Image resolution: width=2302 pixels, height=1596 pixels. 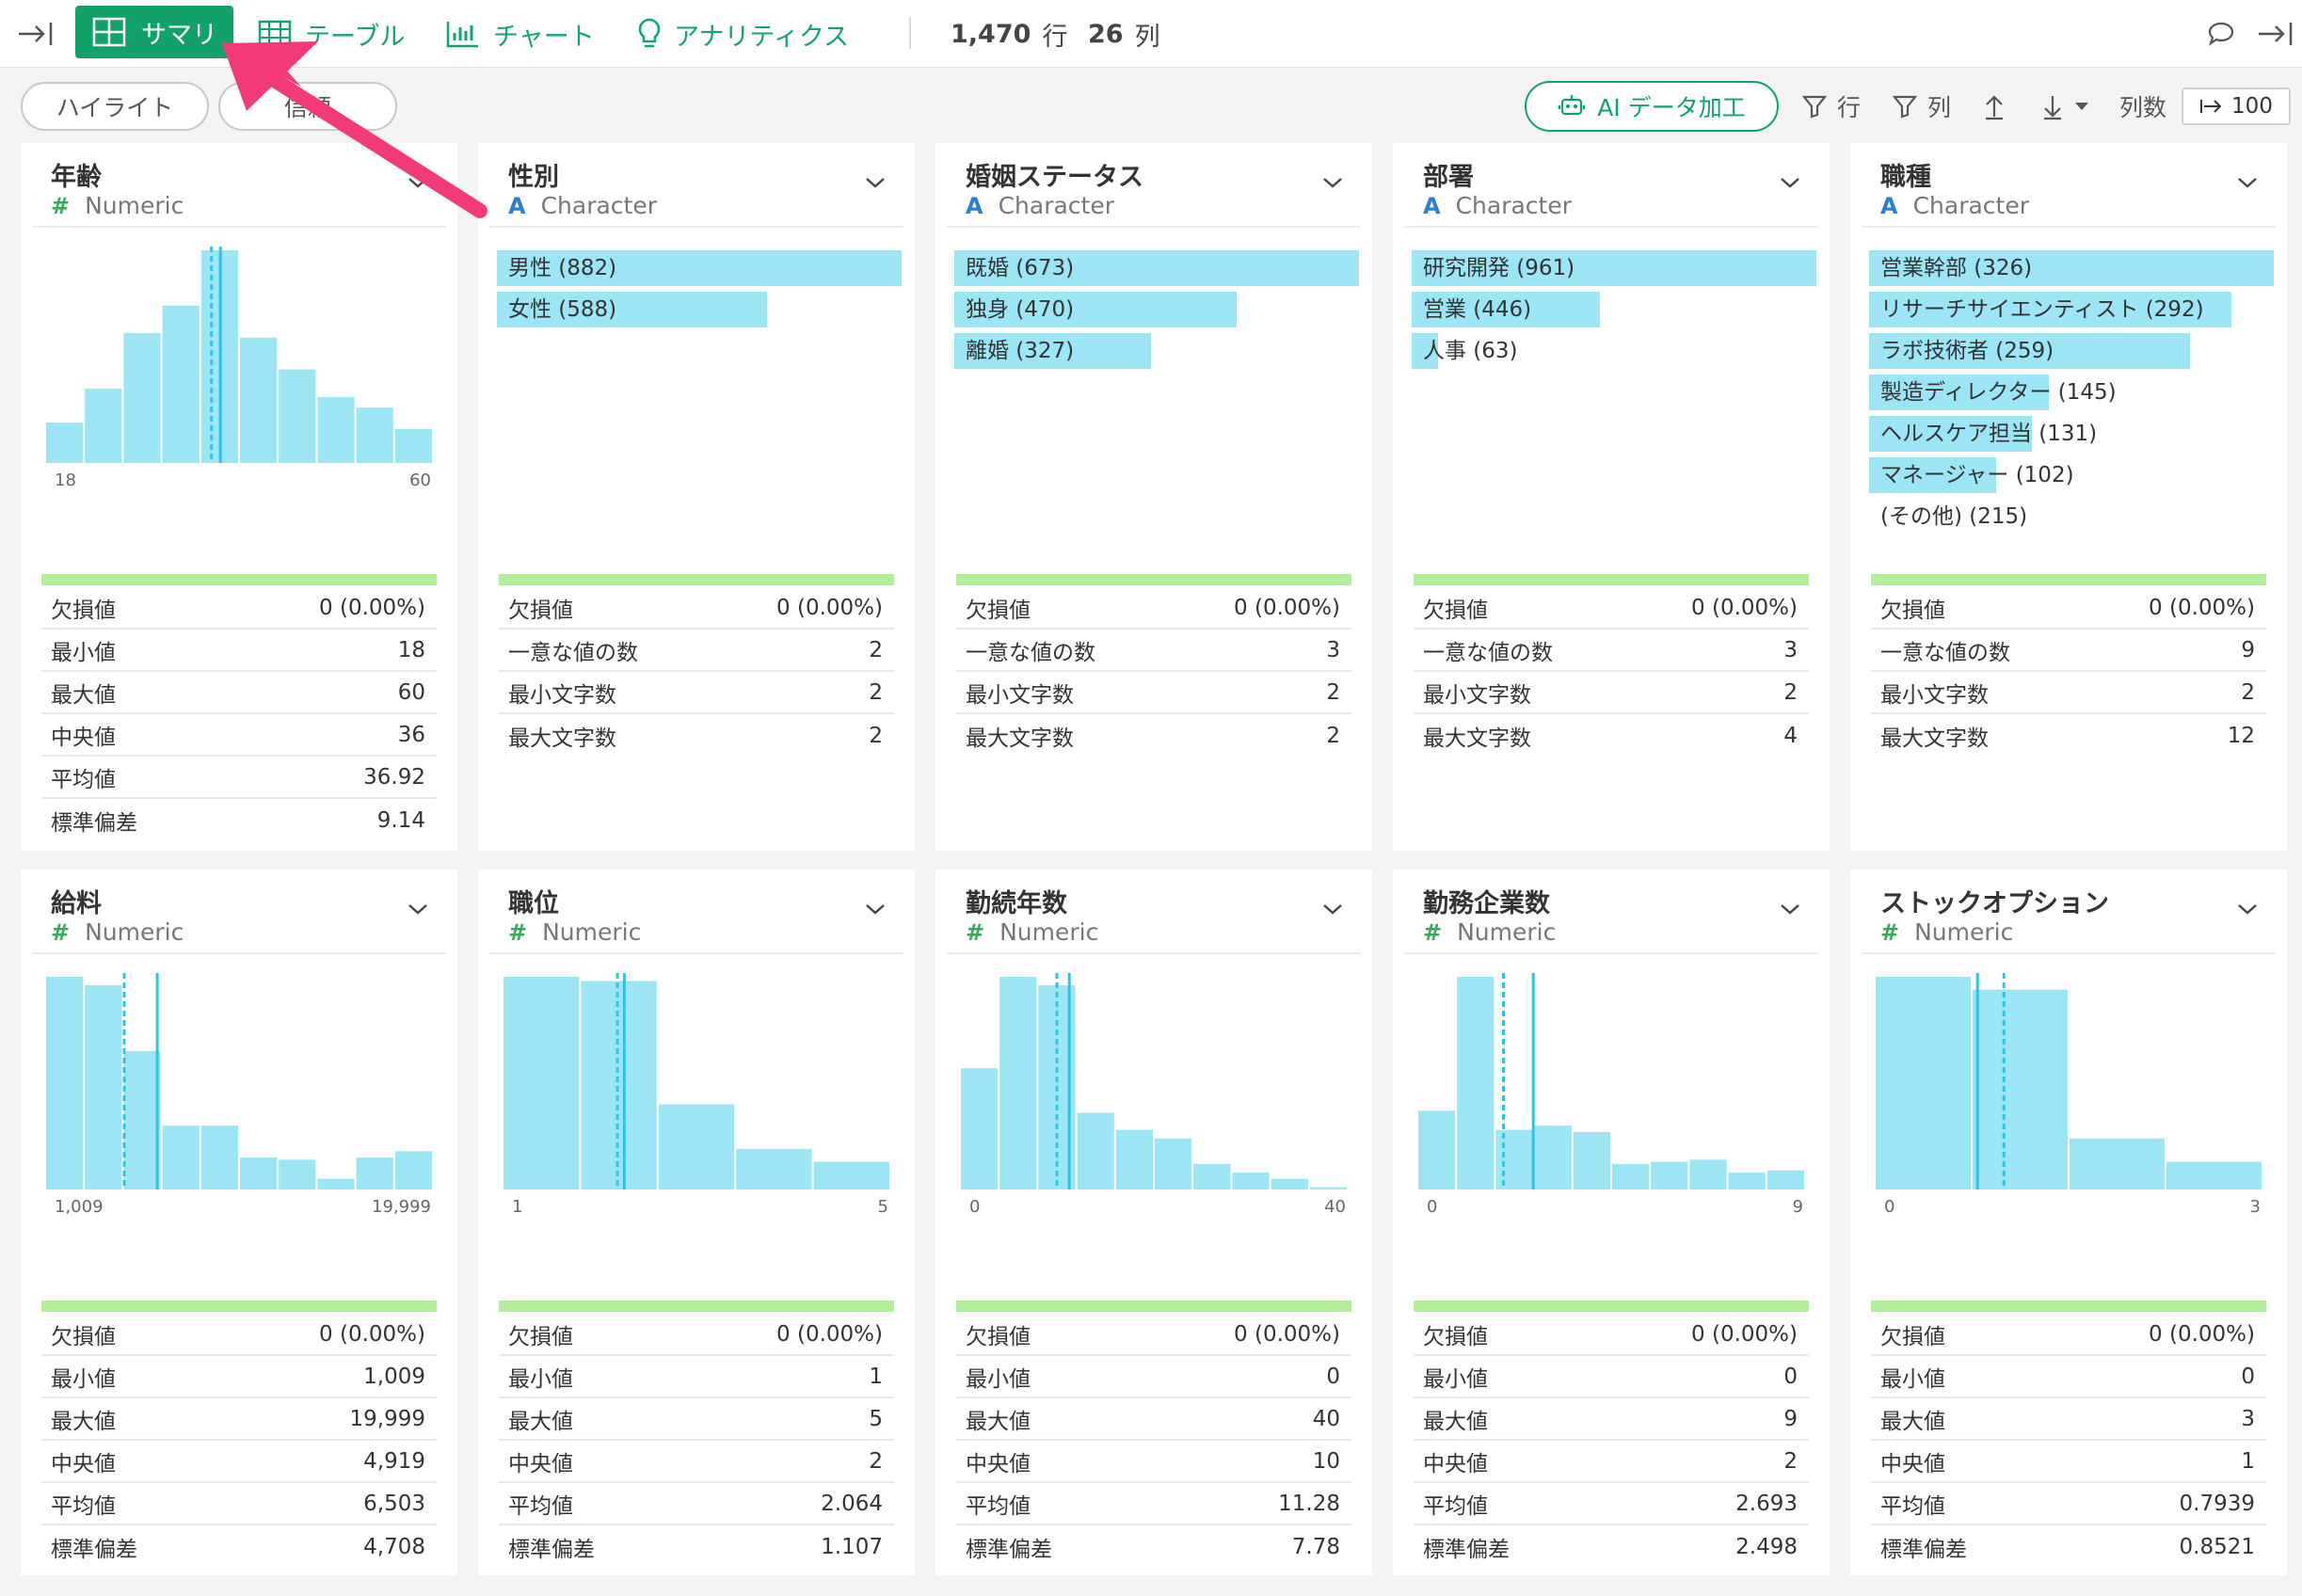 I want to click on arrow-shaft, so click(x=376, y=145).